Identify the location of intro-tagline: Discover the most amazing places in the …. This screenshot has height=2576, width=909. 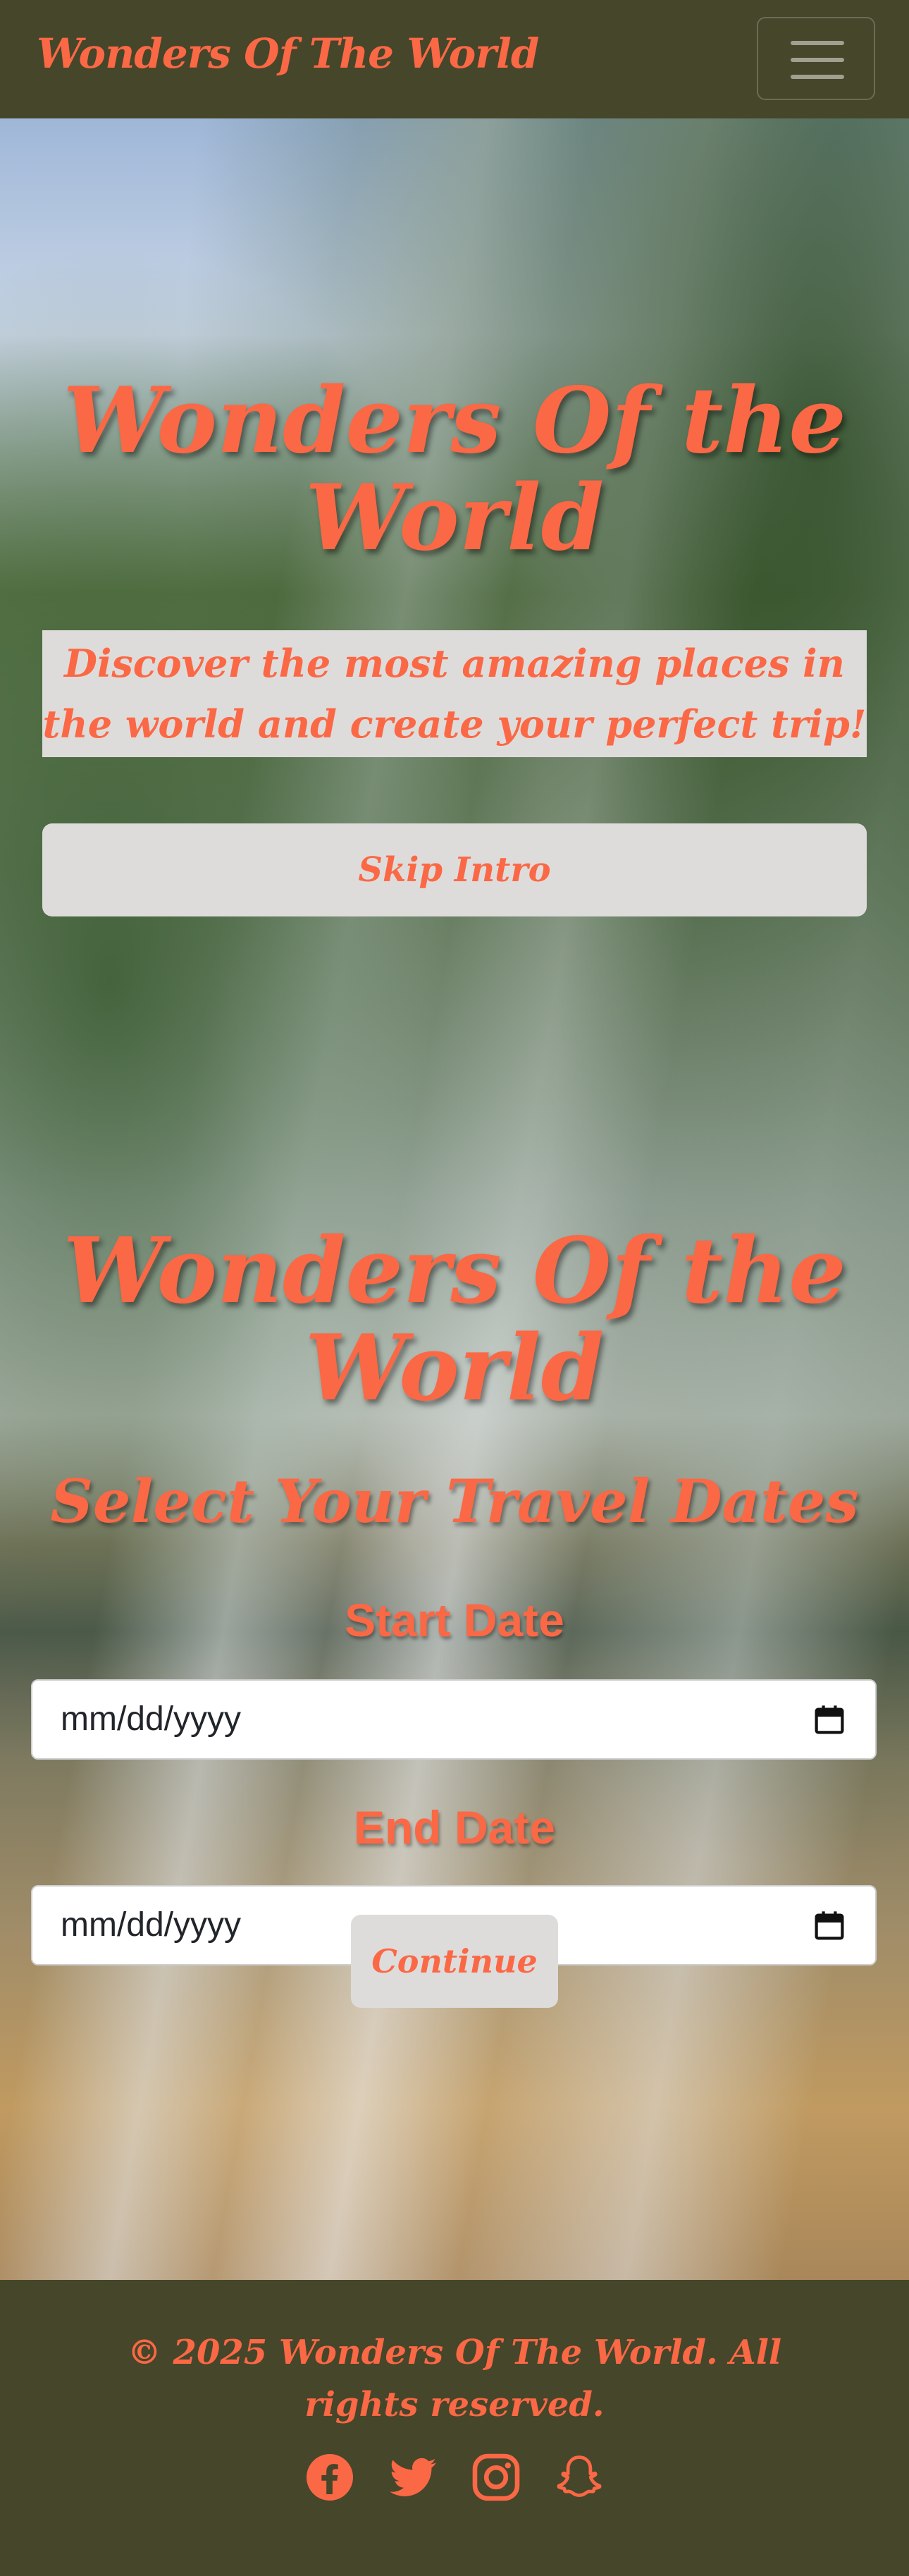
(455, 693).